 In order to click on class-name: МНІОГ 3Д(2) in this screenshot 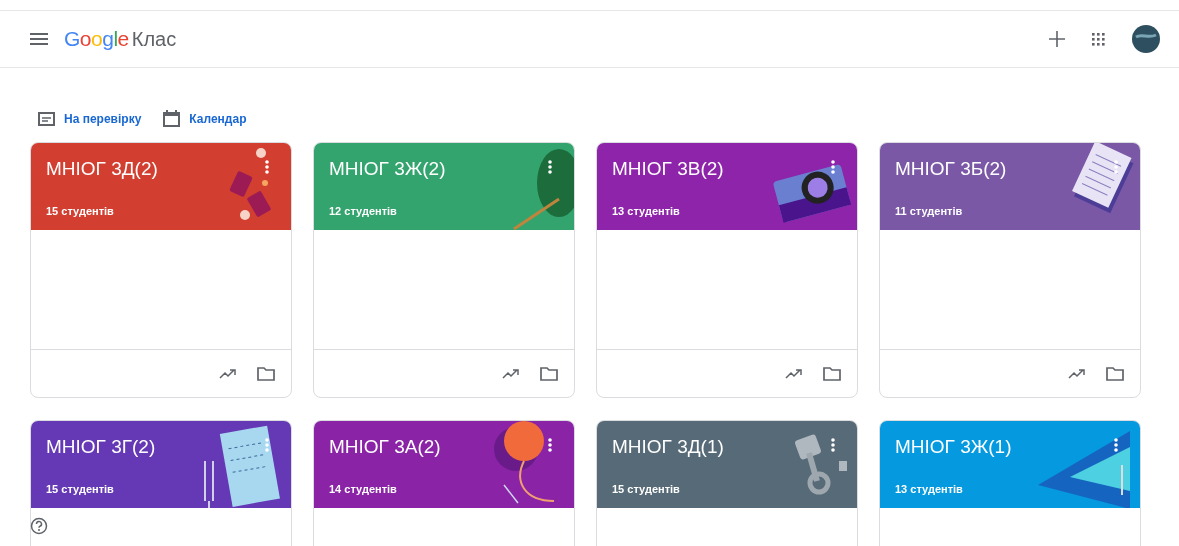, I will do `click(161, 169)`.